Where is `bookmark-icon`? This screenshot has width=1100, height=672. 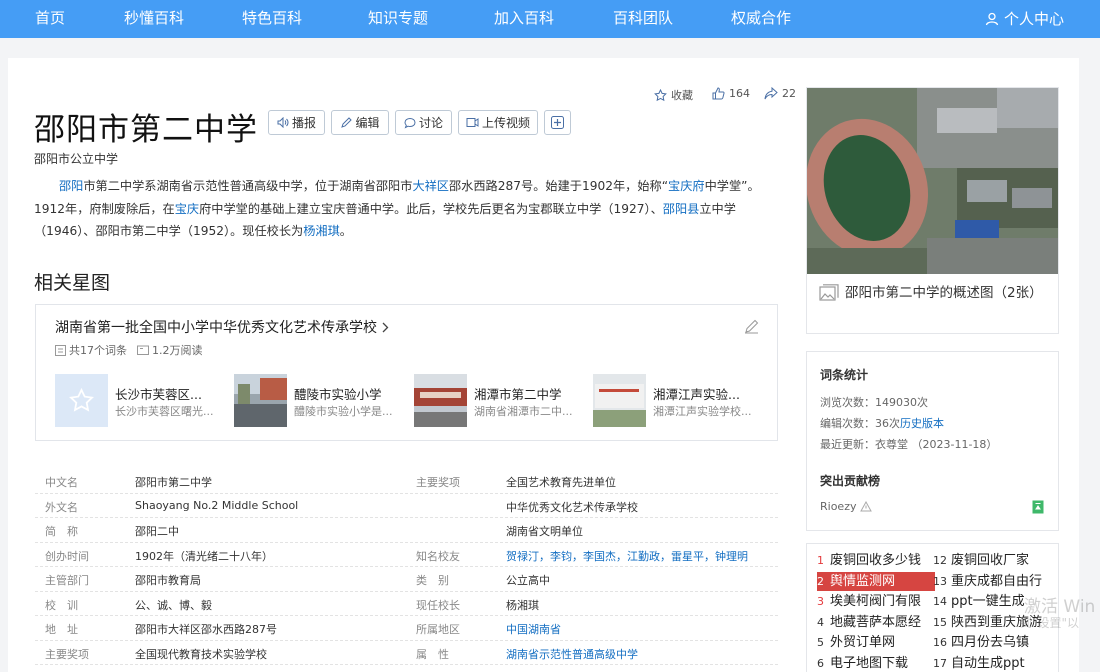
bookmark-icon is located at coordinates (1038, 507).